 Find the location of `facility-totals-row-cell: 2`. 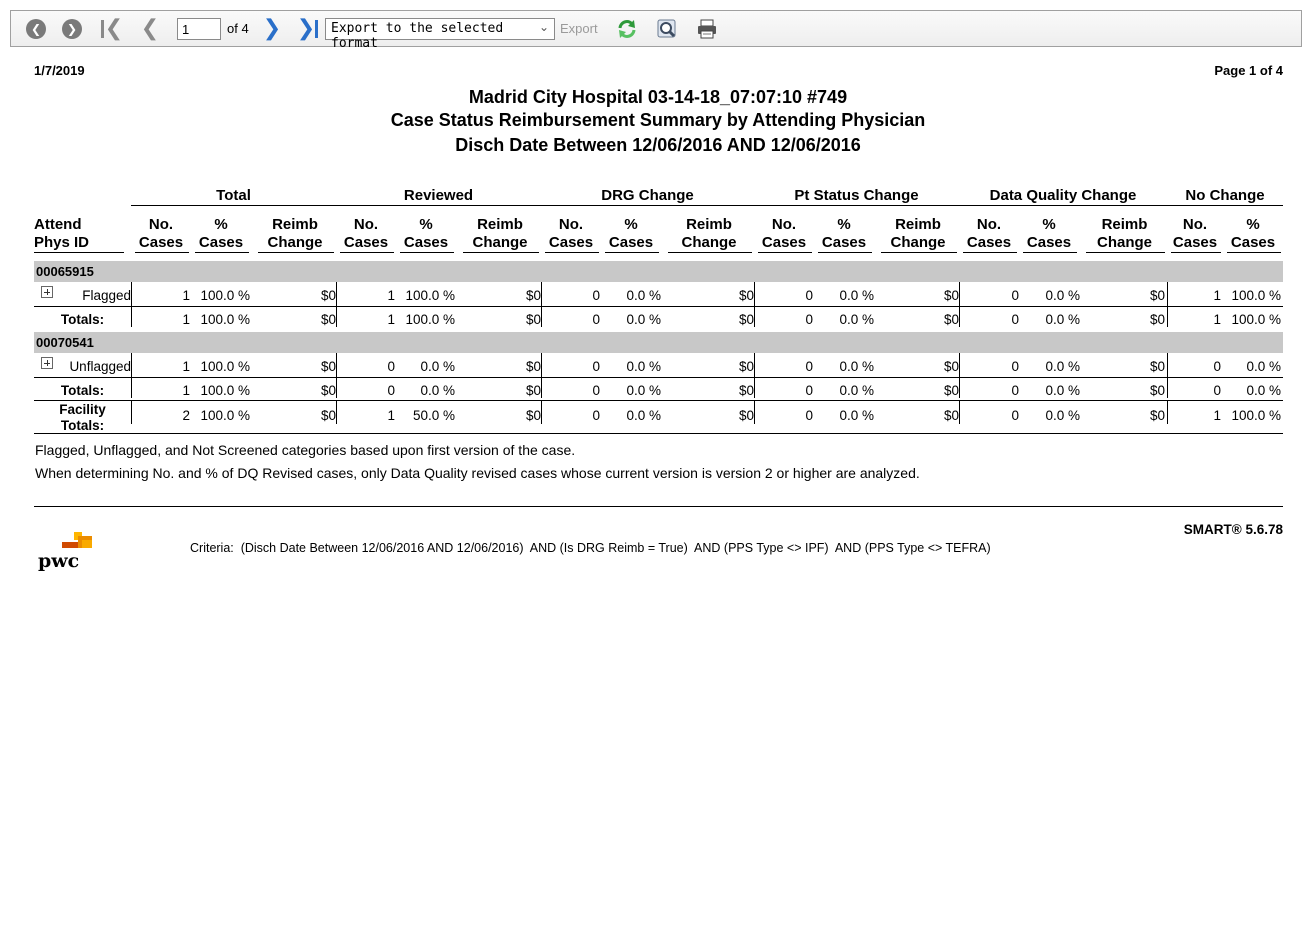

facility-totals-row-cell: 2 is located at coordinates (186, 415).